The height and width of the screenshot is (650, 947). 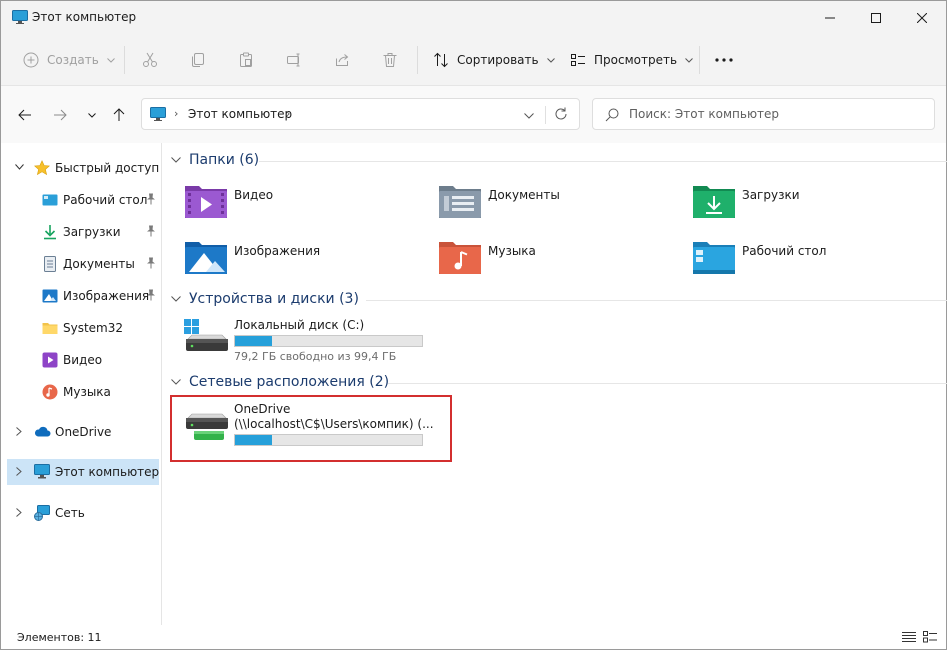 What do you see at coordinates (524, 195) in the screenshot?
I see `folder-name: Документы` at bounding box center [524, 195].